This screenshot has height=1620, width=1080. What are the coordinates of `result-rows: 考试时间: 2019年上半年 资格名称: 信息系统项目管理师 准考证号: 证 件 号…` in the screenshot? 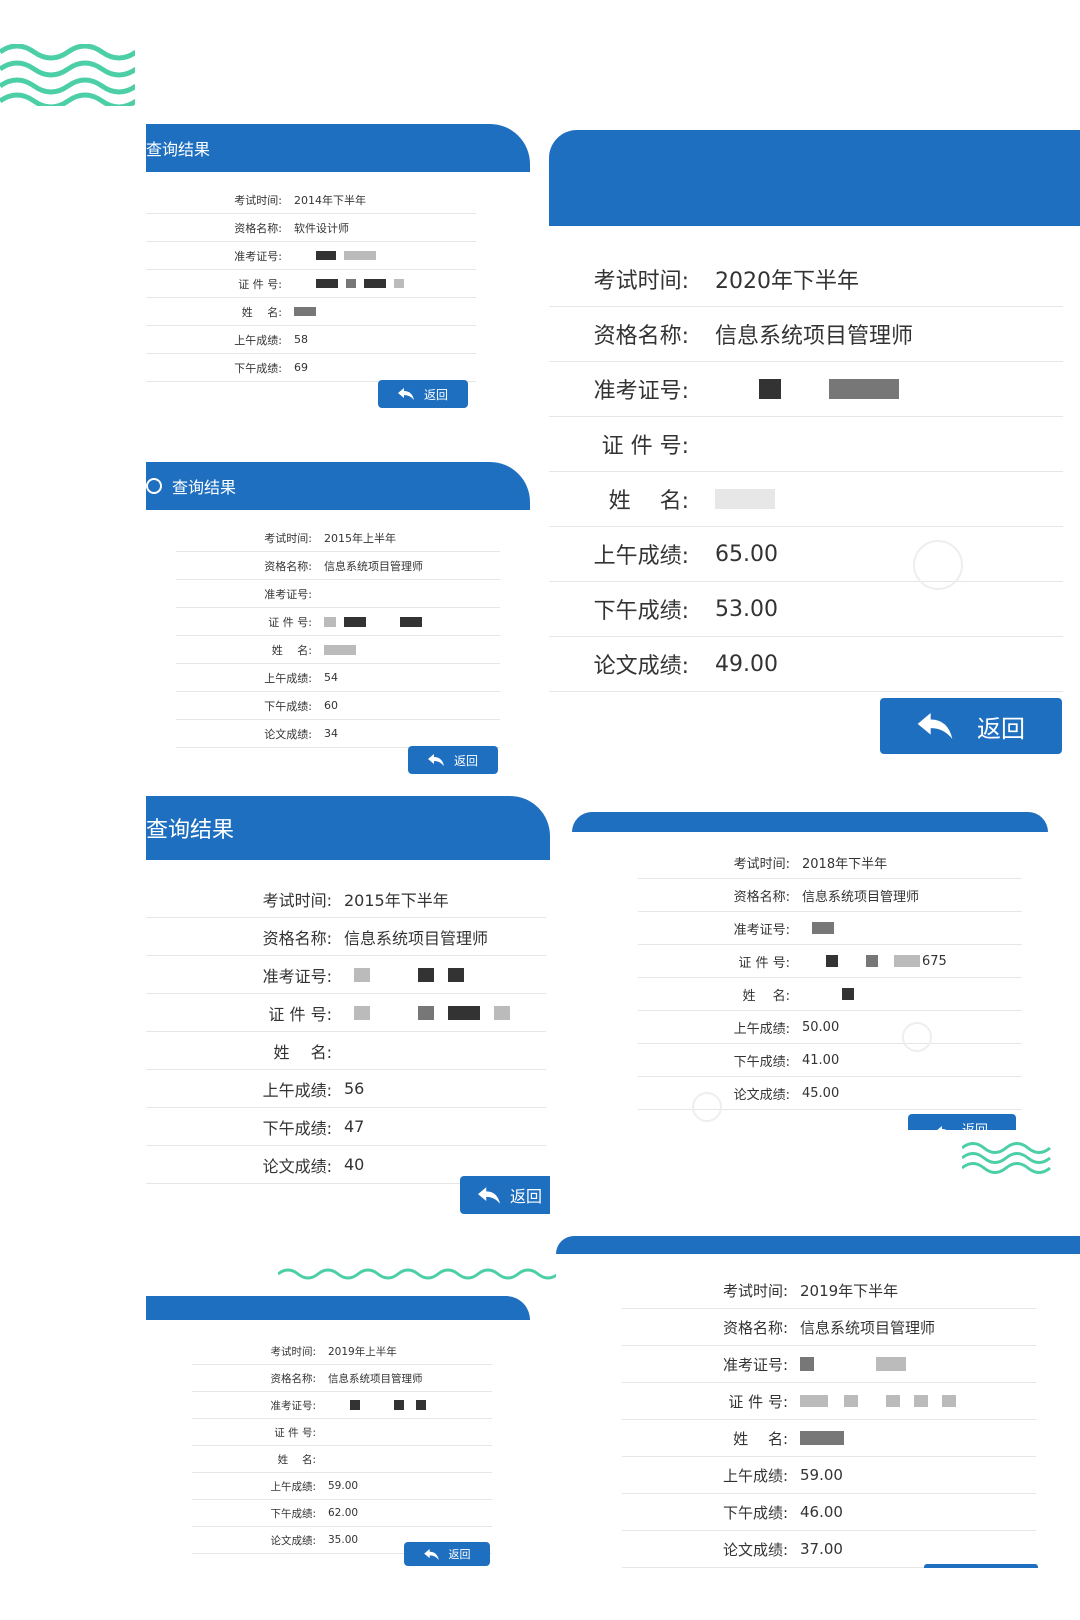 It's located at (342, 1446).